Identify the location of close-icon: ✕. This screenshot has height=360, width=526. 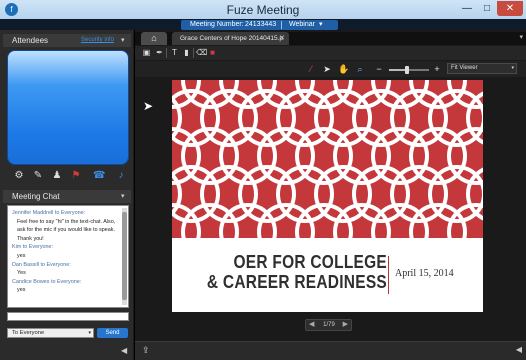
(282, 38).